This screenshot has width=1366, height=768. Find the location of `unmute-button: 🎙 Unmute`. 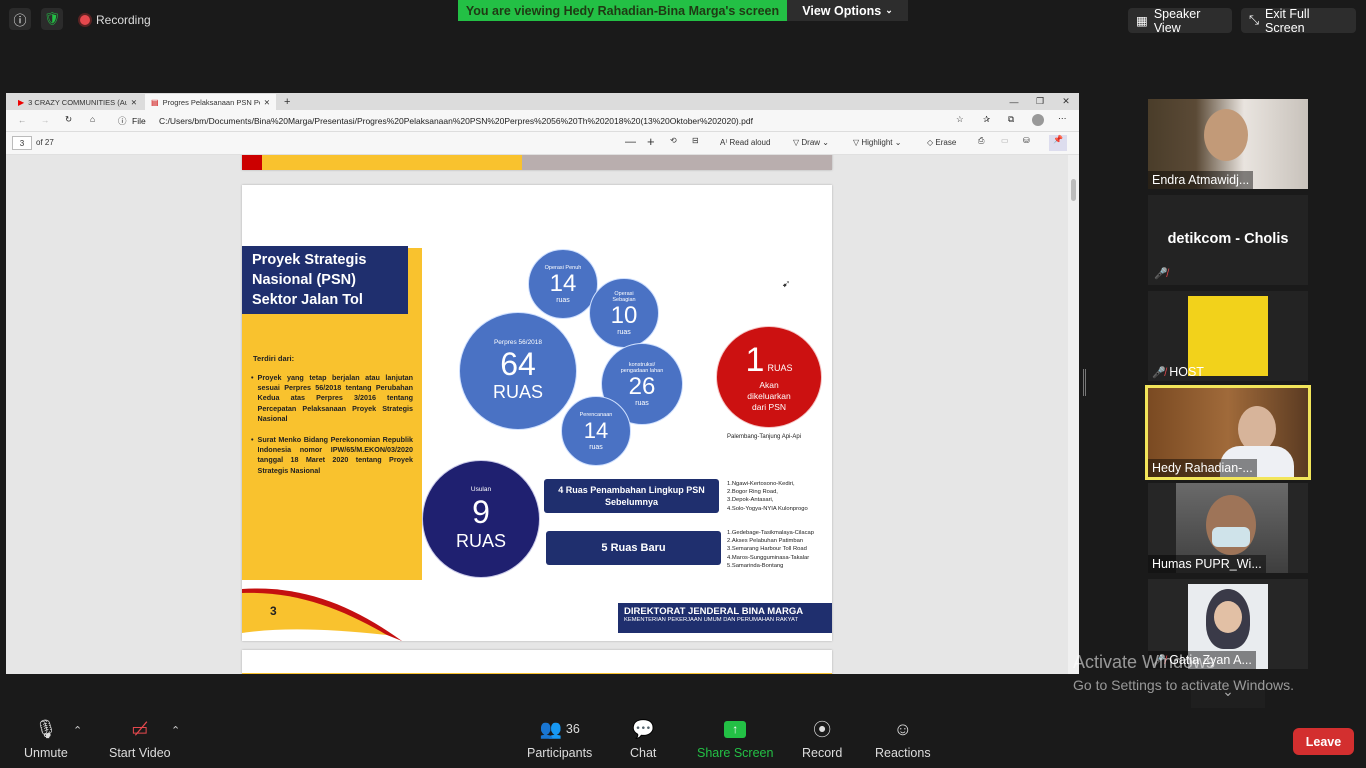

unmute-button: 🎙 Unmute is located at coordinates (46, 739).